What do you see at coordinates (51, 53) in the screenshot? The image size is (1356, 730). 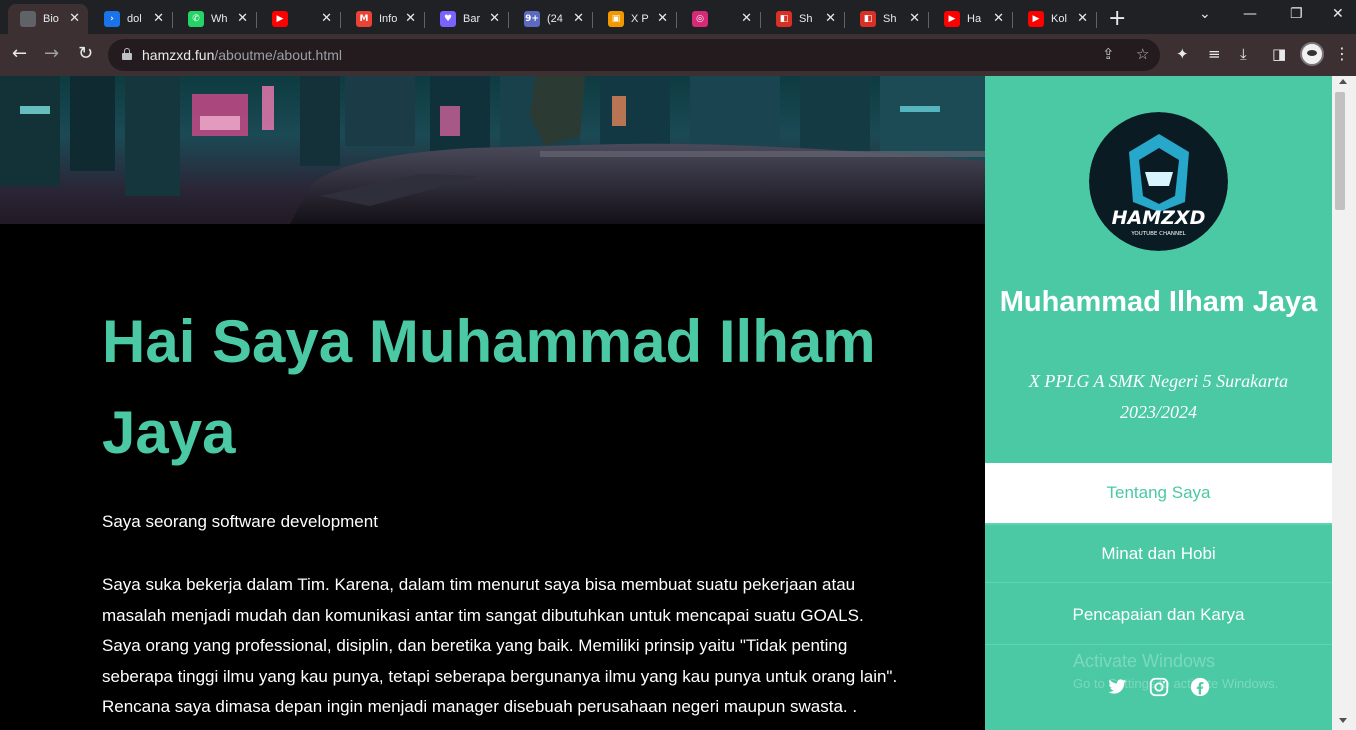 I see `forward-button: →` at bounding box center [51, 53].